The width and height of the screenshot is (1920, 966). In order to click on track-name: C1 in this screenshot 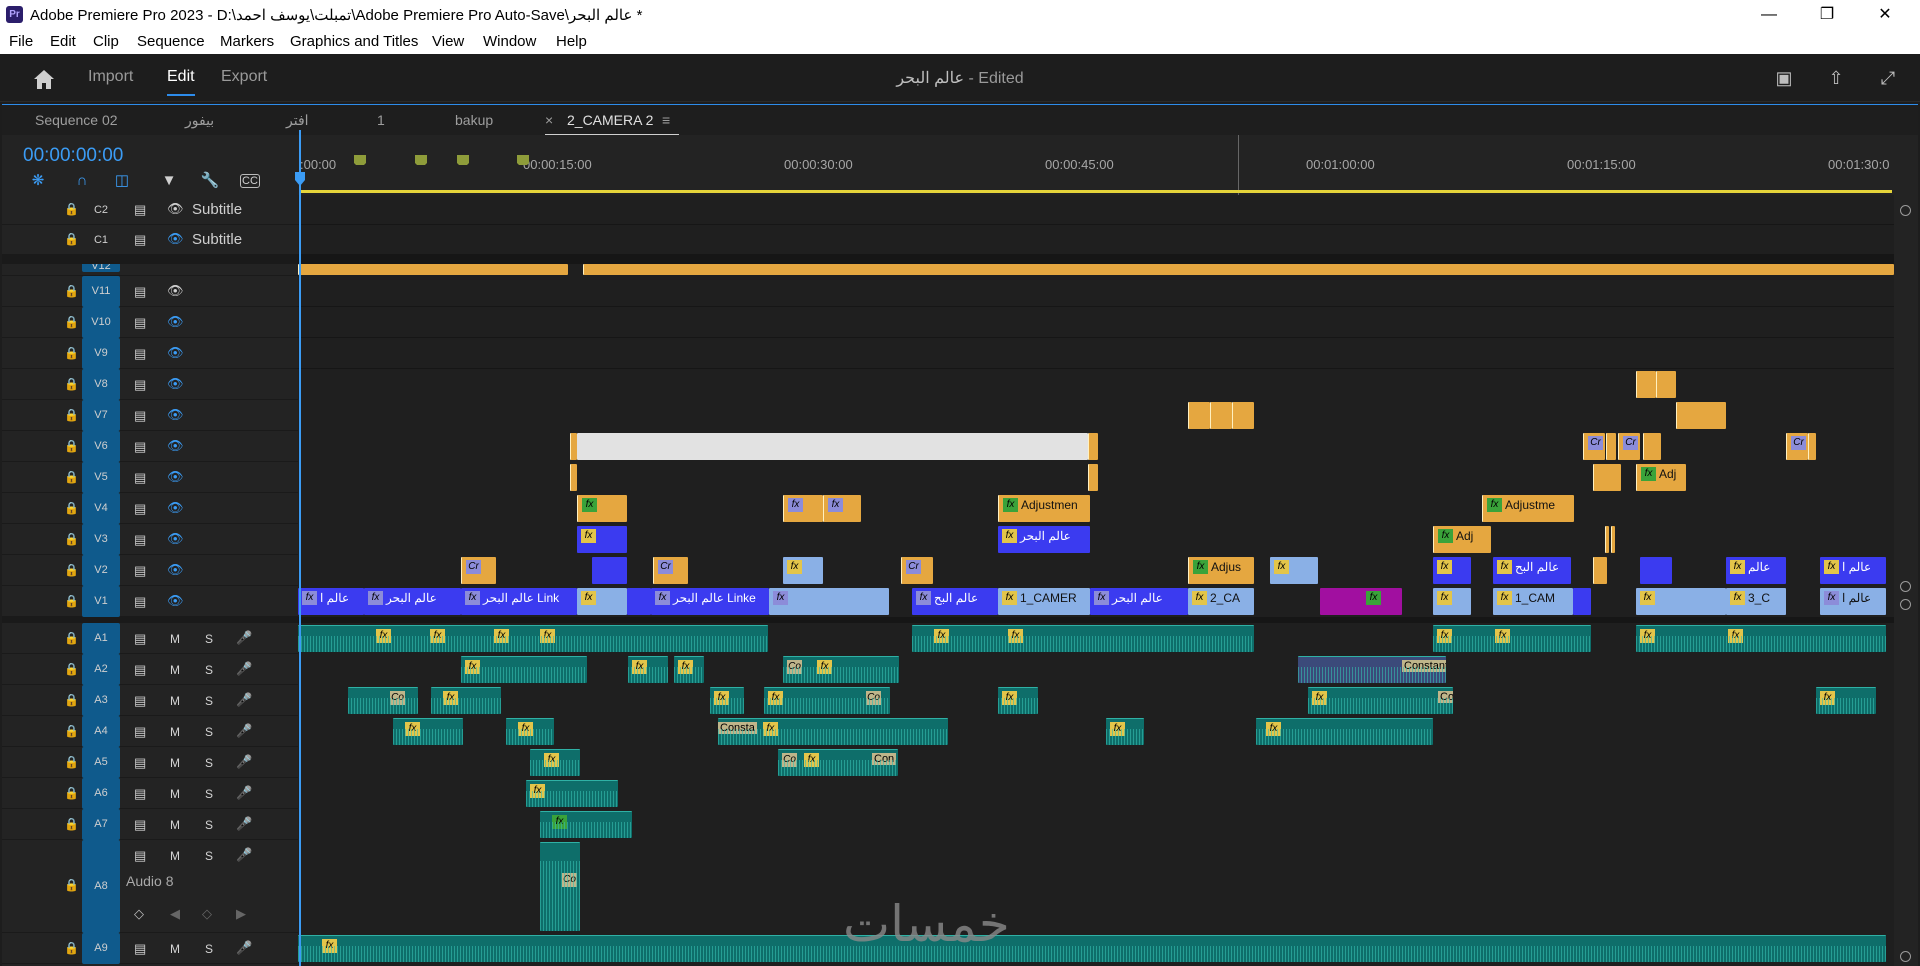, I will do `click(101, 240)`.